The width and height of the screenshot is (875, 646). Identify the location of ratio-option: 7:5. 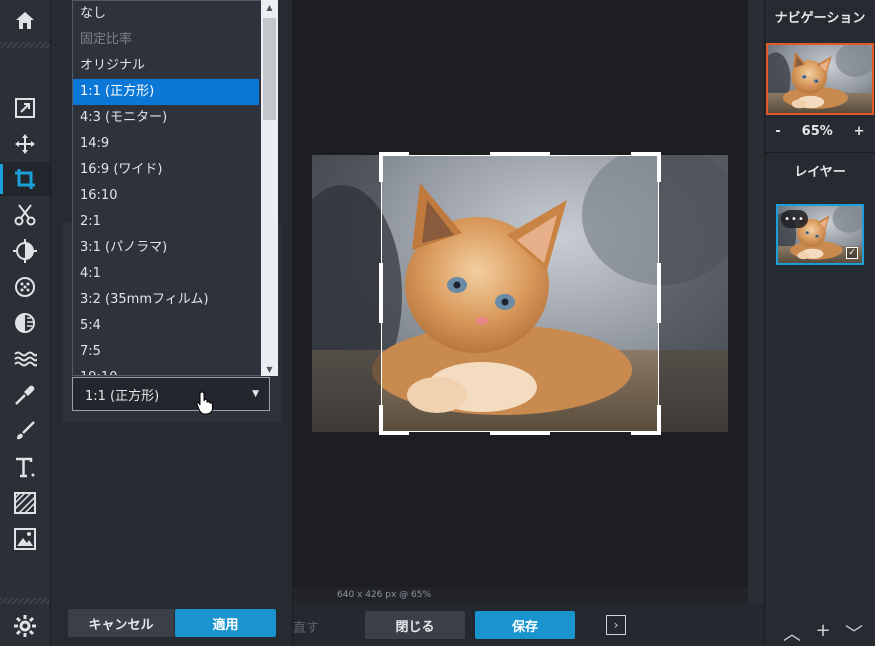
(166, 352).